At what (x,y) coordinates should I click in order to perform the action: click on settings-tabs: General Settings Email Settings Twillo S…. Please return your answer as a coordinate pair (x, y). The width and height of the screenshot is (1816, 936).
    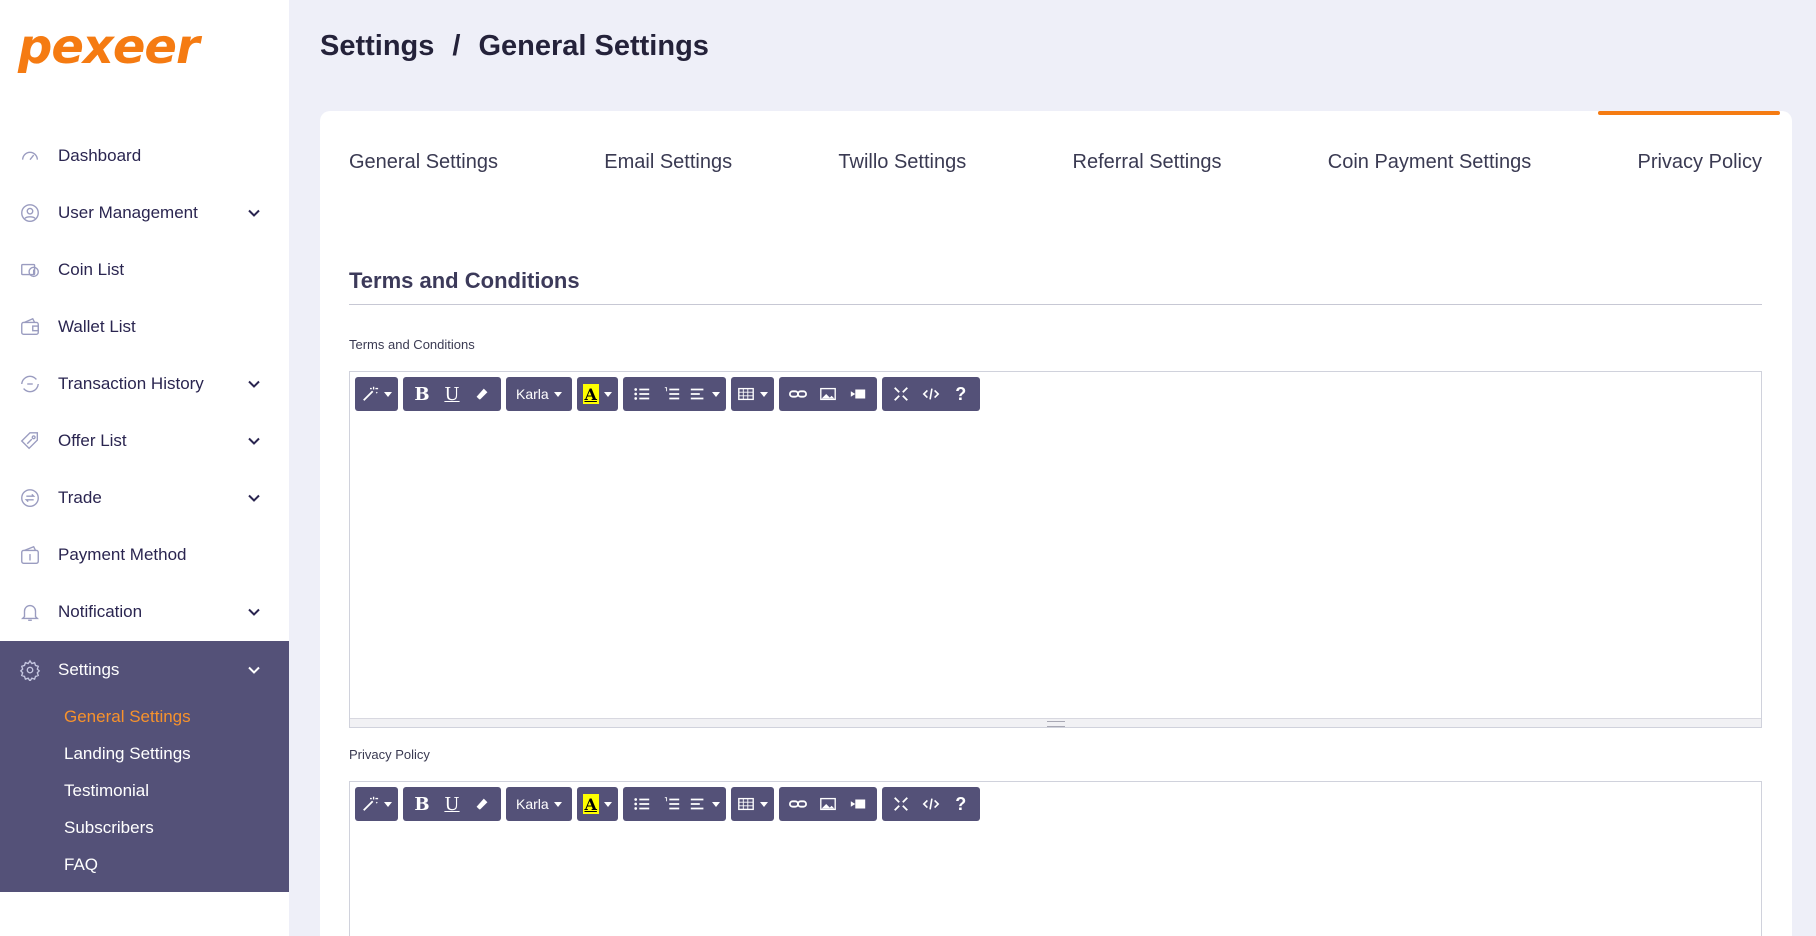
    Looking at the image, I should click on (1055, 162).